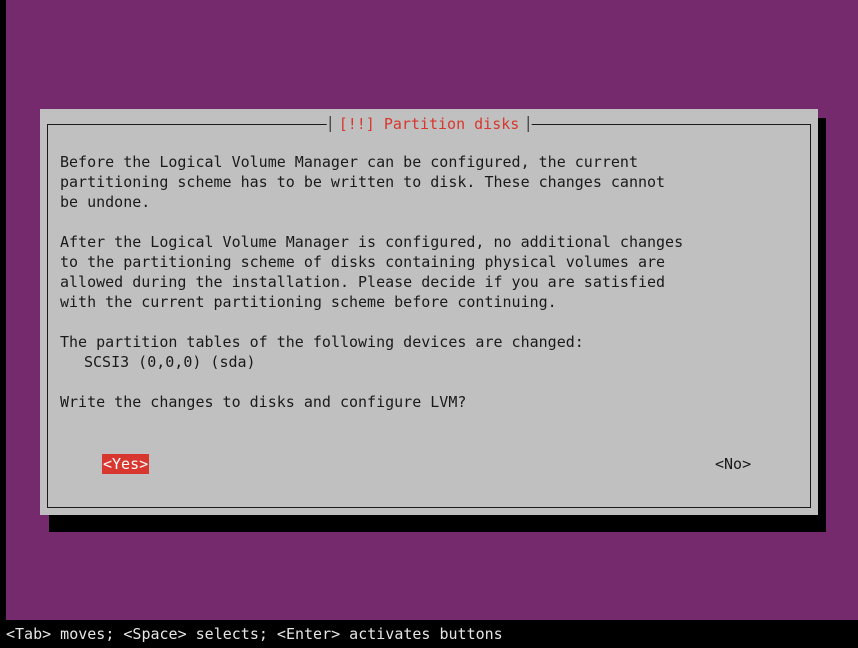 Image resolution: width=858 pixels, height=648 pixels. Describe the element at coordinates (733, 464) in the screenshot. I see `no-button: <No>` at that location.